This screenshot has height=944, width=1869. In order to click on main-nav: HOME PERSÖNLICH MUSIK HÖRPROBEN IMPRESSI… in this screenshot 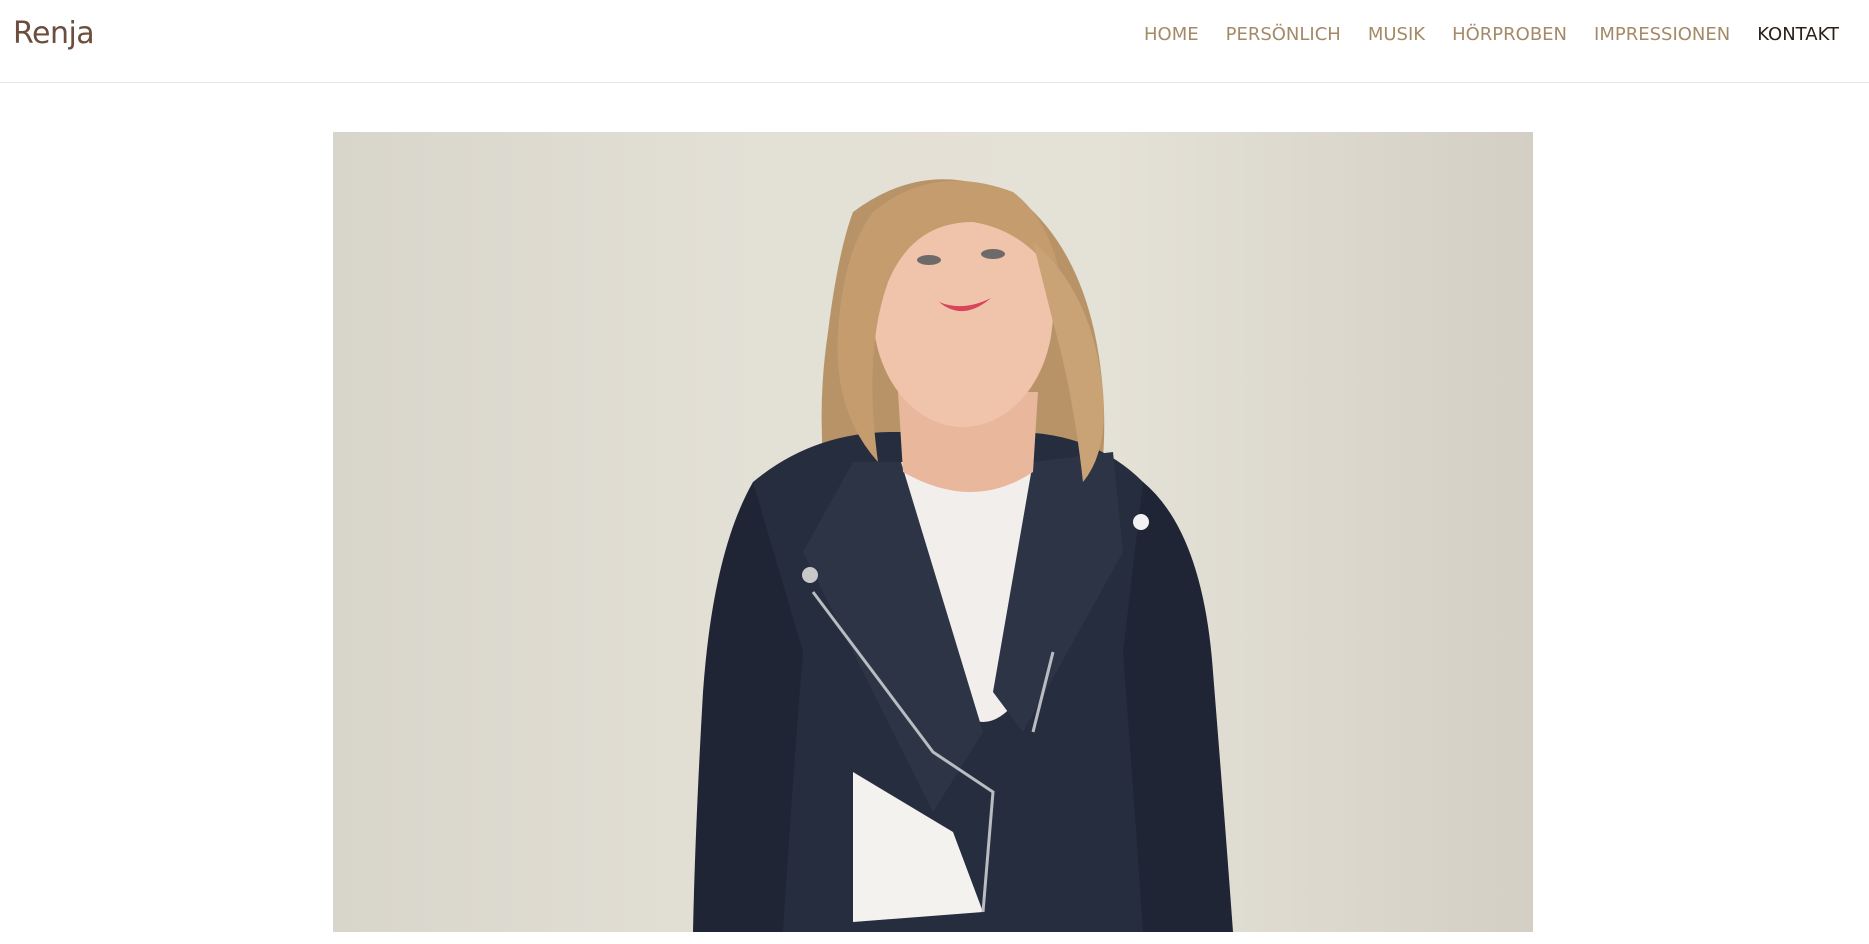, I will do `click(1491, 34)`.